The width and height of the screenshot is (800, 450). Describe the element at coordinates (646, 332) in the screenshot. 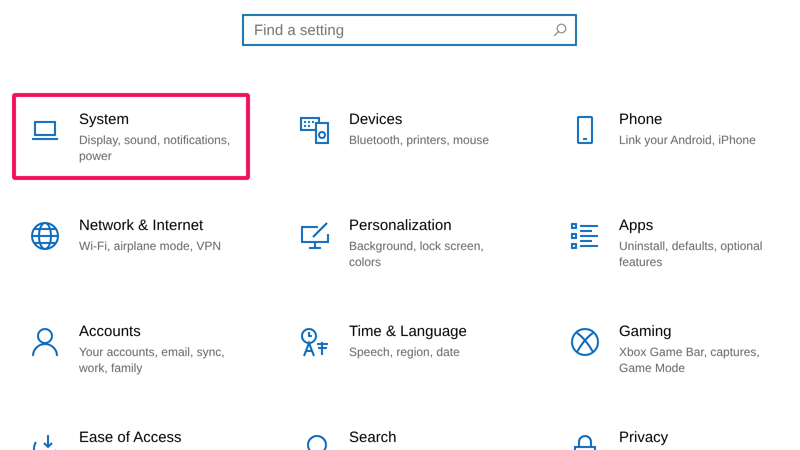

I see `category-title: Gaming` at that location.